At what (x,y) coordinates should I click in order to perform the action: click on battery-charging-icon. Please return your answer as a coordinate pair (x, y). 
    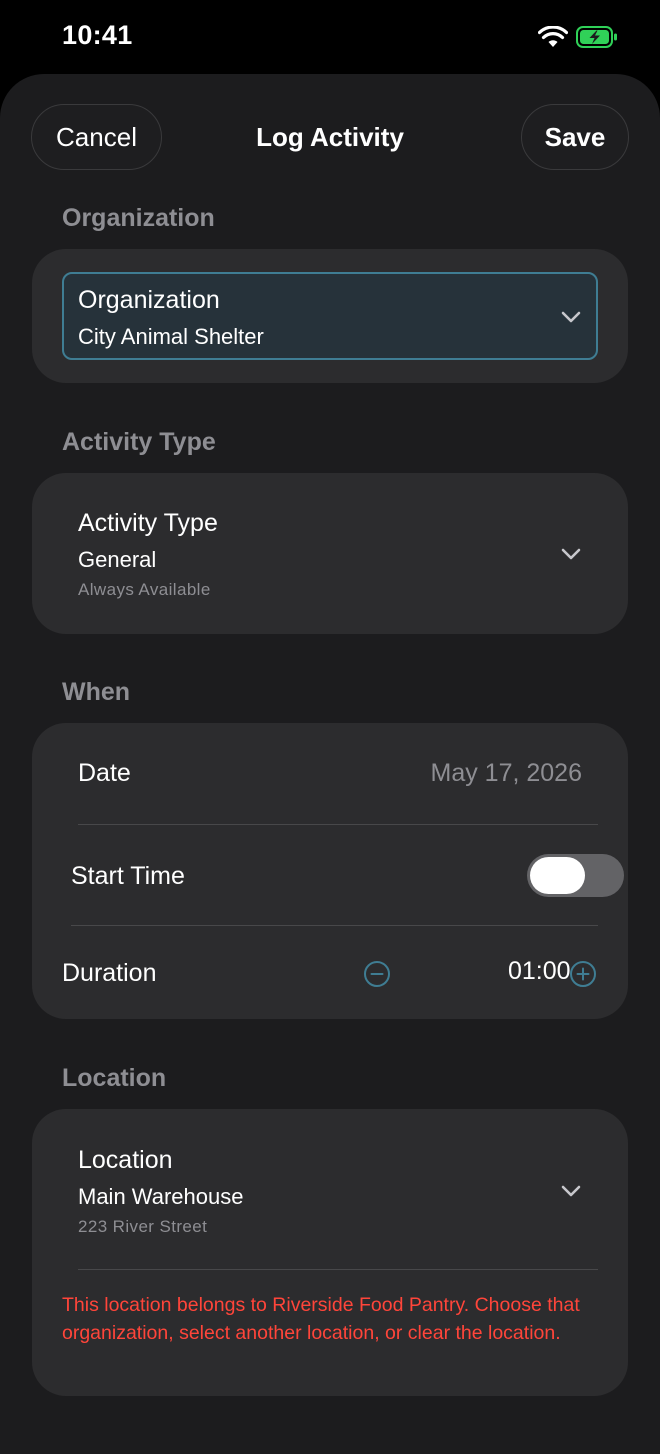
    Looking at the image, I should click on (596, 37).